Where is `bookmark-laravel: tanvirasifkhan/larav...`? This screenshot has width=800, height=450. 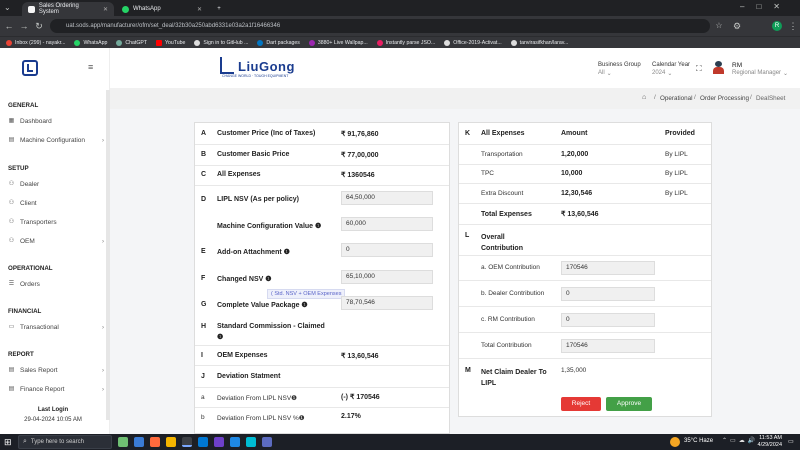
bookmark-laravel: tanvirasifkhan/larav... is located at coordinates (539, 42).